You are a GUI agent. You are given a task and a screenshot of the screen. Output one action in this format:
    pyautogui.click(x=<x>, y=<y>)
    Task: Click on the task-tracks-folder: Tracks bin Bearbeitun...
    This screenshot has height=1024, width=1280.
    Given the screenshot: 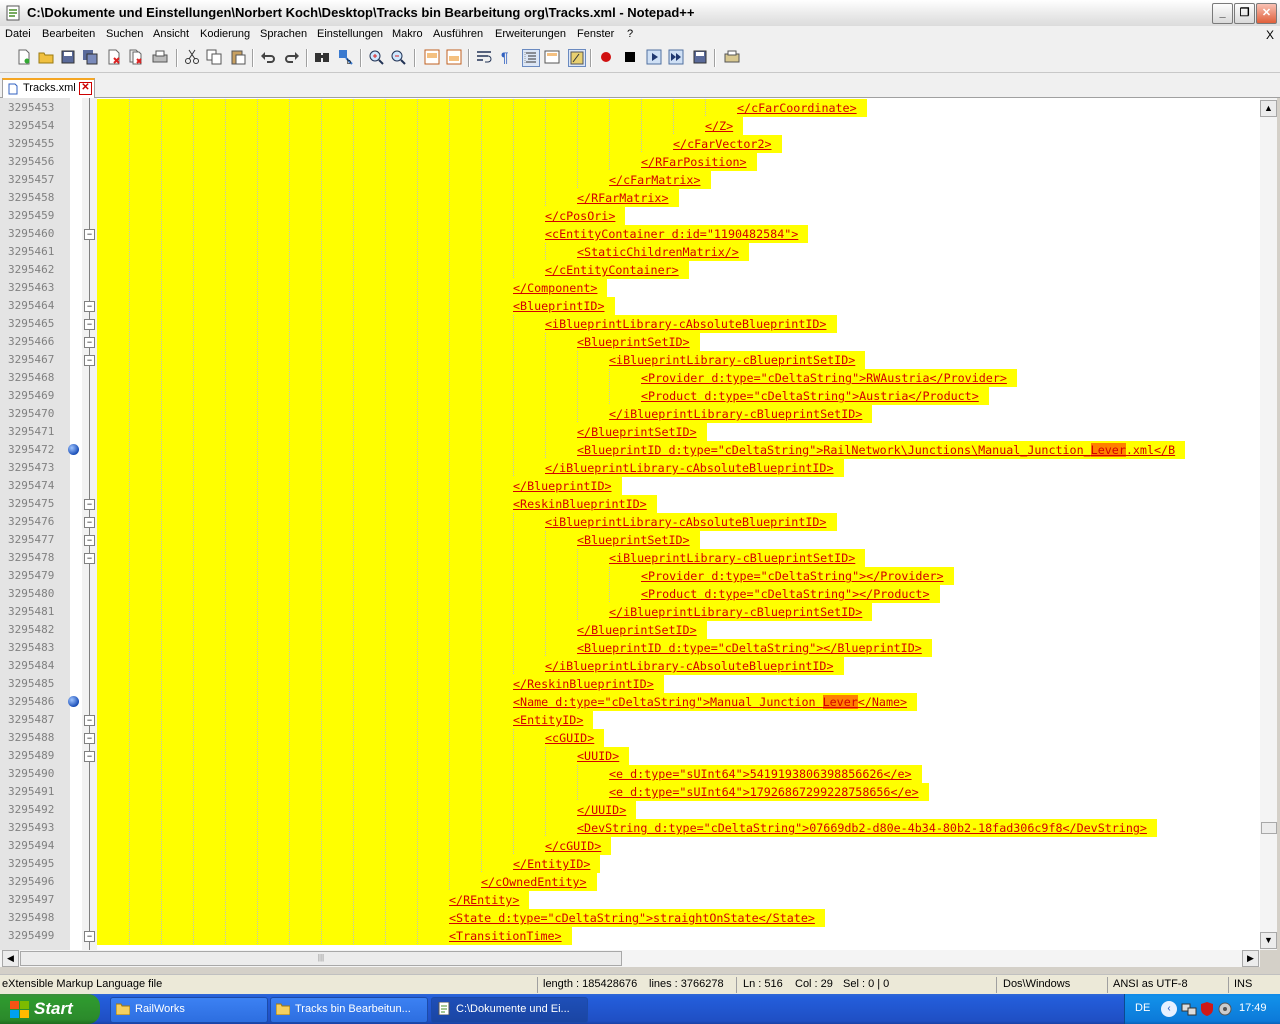 What is the action you would take?
    pyautogui.click(x=349, y=1010)
    